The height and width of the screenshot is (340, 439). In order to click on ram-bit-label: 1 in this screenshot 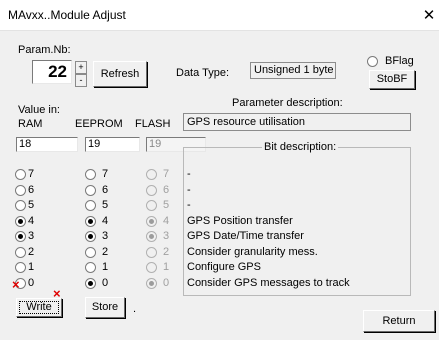, I will do `click(31, 267)`.